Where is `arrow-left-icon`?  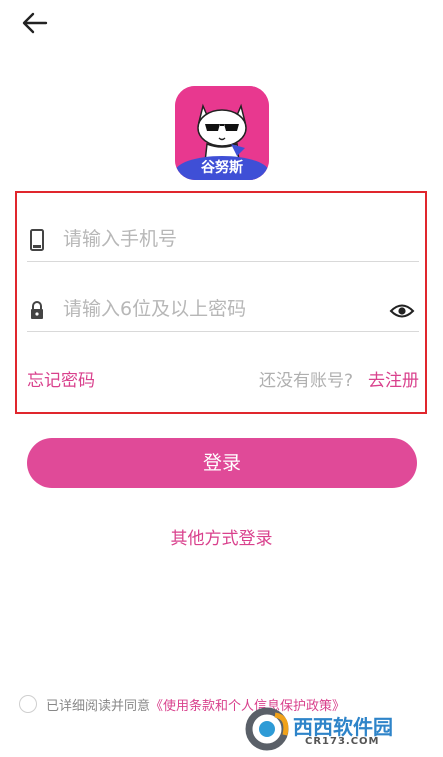
arrow-left-icon is located at coordinates (35, 23).